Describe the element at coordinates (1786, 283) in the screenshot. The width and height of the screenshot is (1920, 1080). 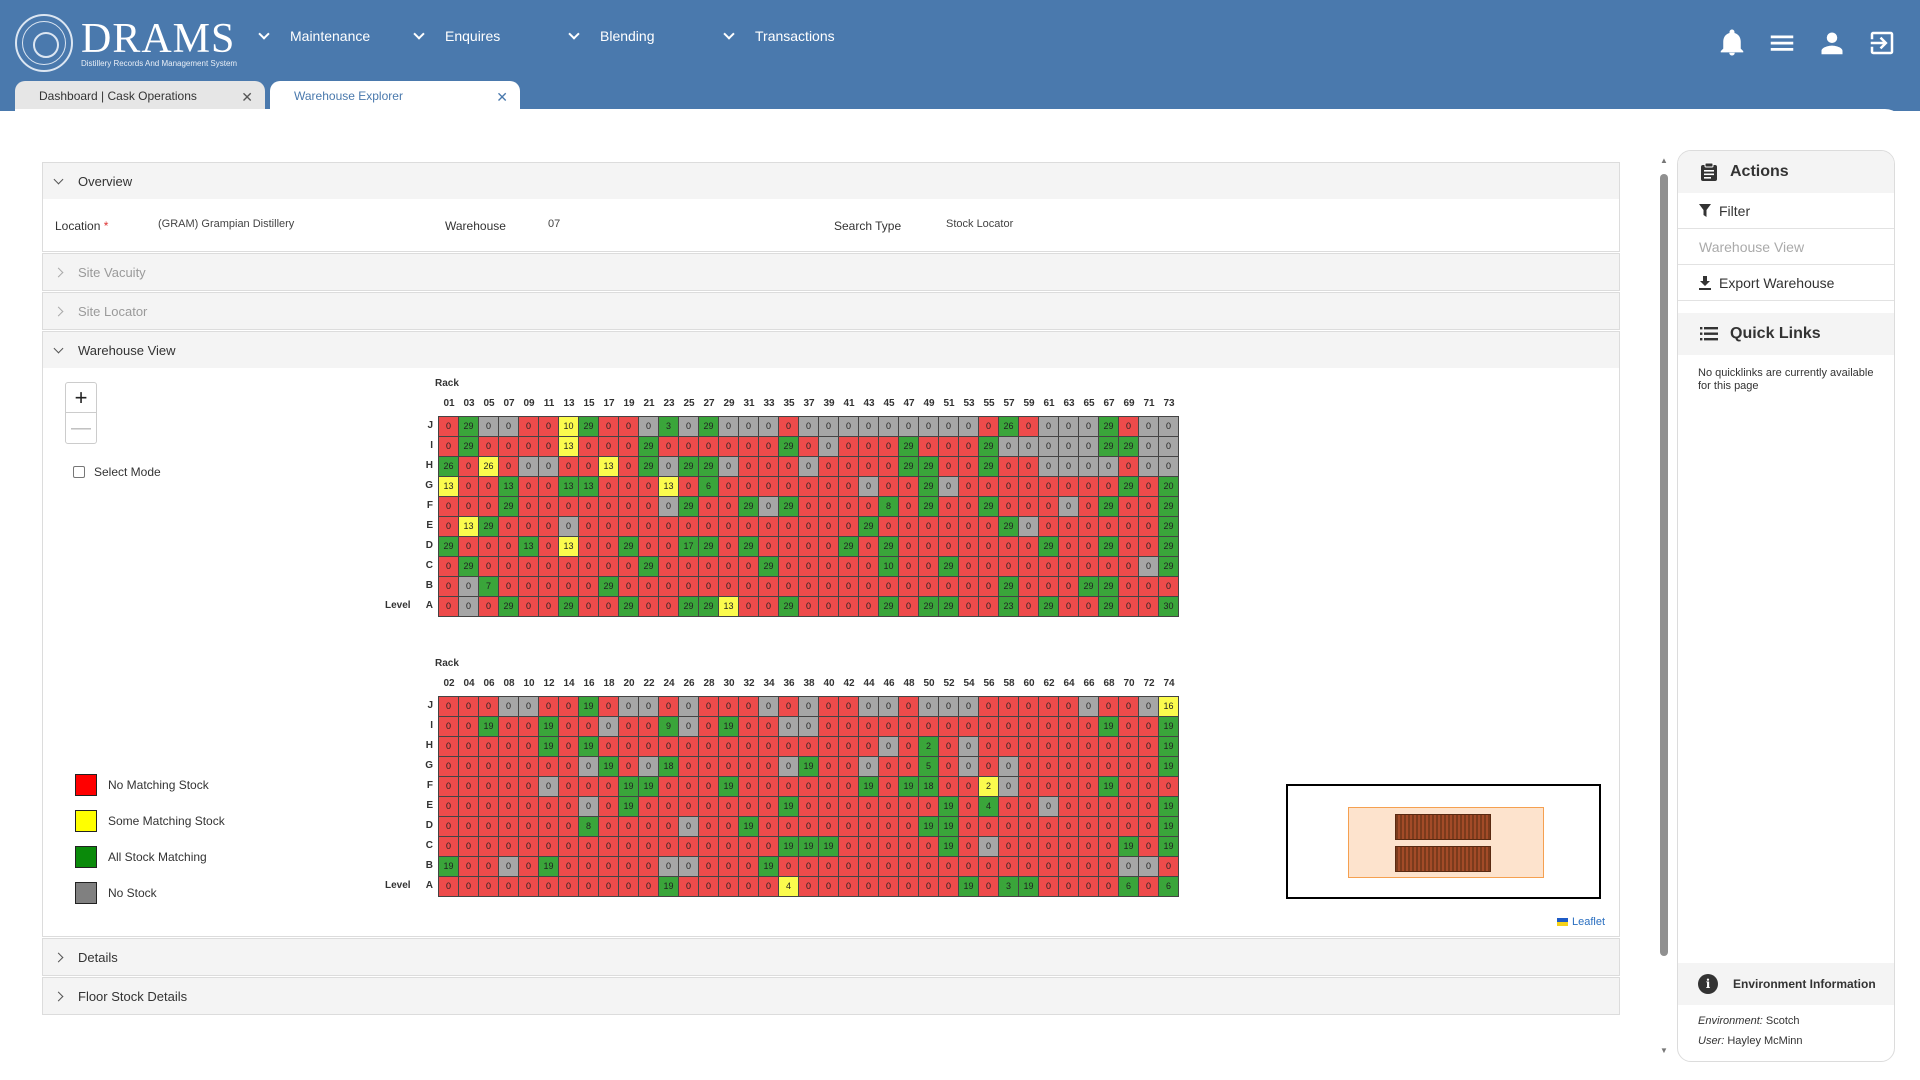
I see `export-warehouse-button: Export Warehouse` at that location.